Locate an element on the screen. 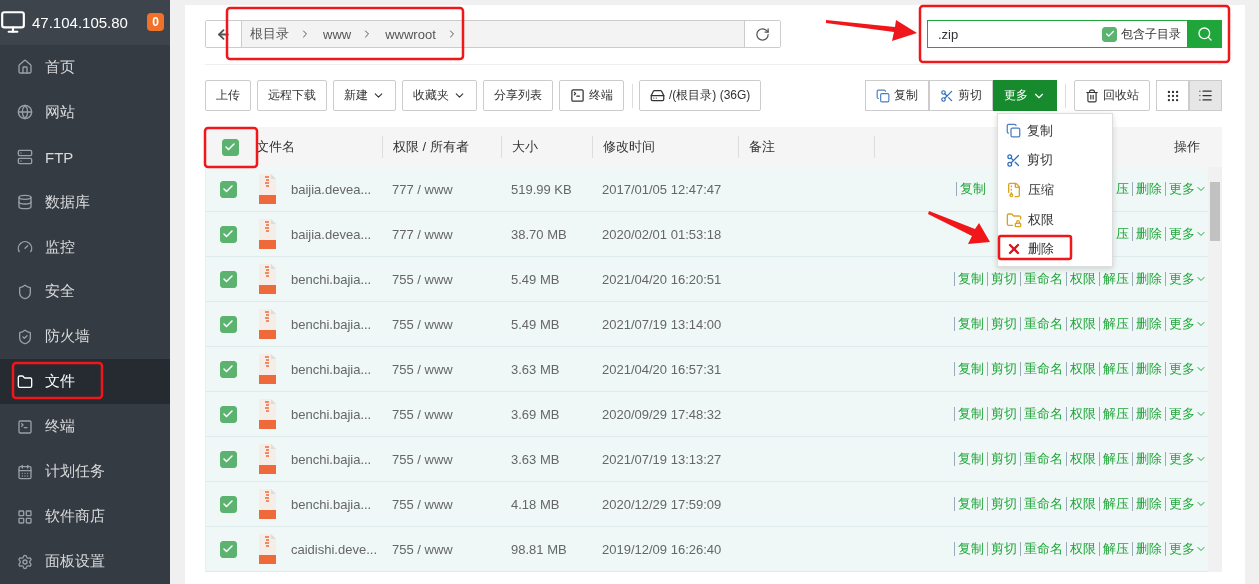 Image resolution: width=1259 pixels, height=584 pixels. include-subdirs-option: 包含子目录 is located at coordinates (1141, 34).